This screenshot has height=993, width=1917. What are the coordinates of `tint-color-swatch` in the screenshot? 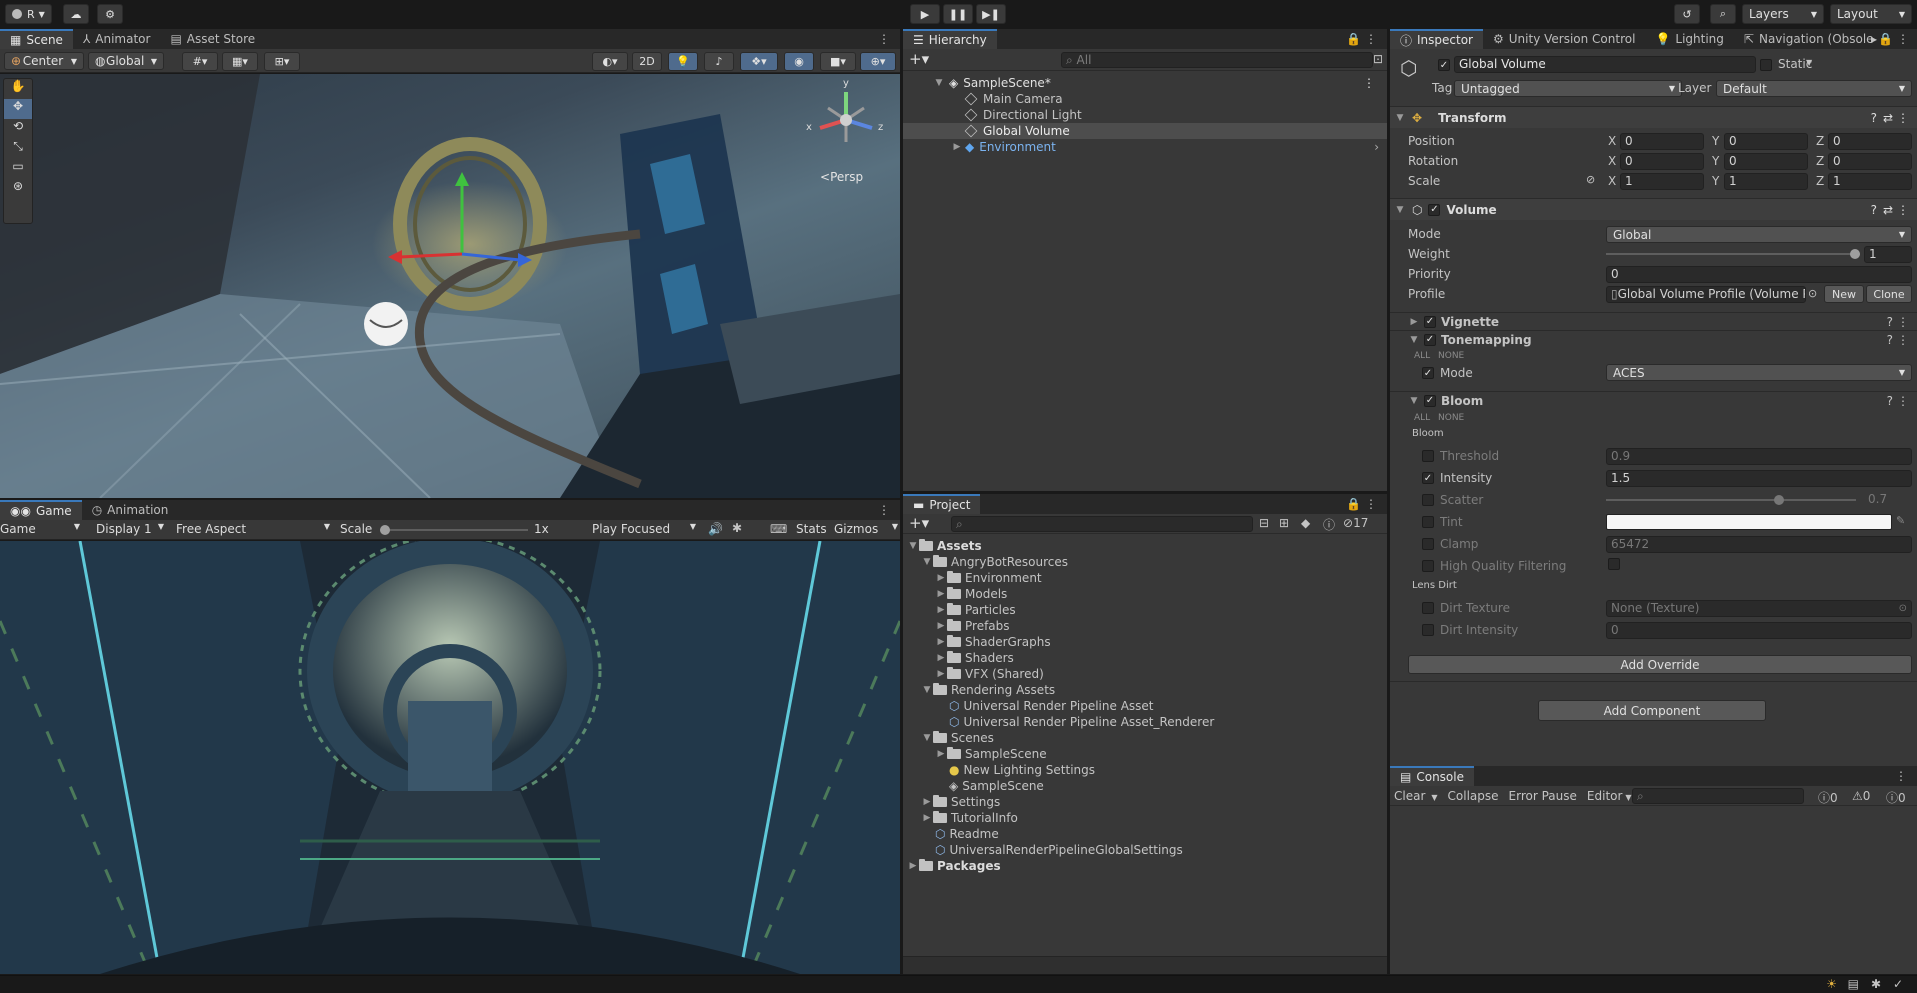 It's located at (1749, 522).